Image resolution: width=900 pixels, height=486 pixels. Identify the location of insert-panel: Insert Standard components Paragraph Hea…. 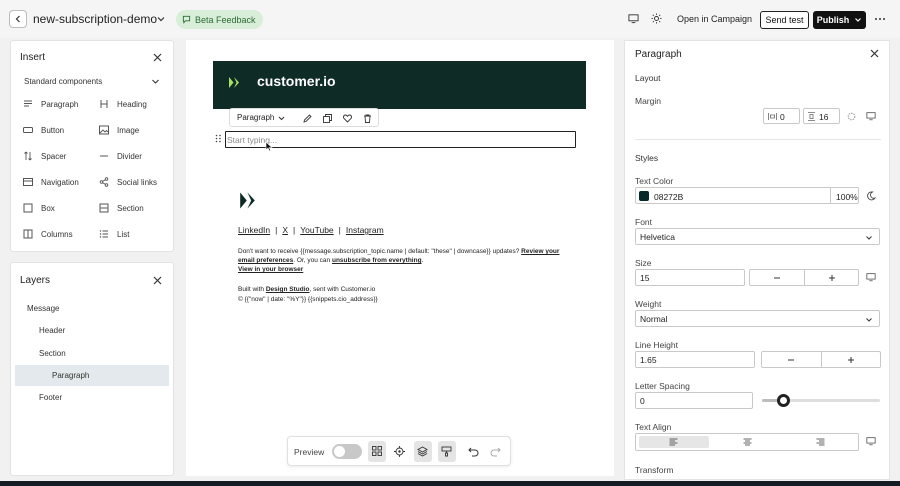
(92, 146).